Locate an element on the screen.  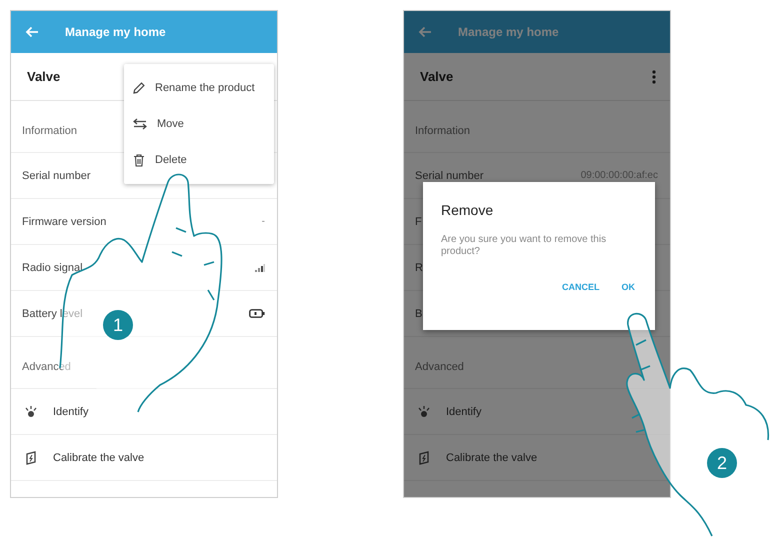
battery-icon is located at coordinates (257, 313).